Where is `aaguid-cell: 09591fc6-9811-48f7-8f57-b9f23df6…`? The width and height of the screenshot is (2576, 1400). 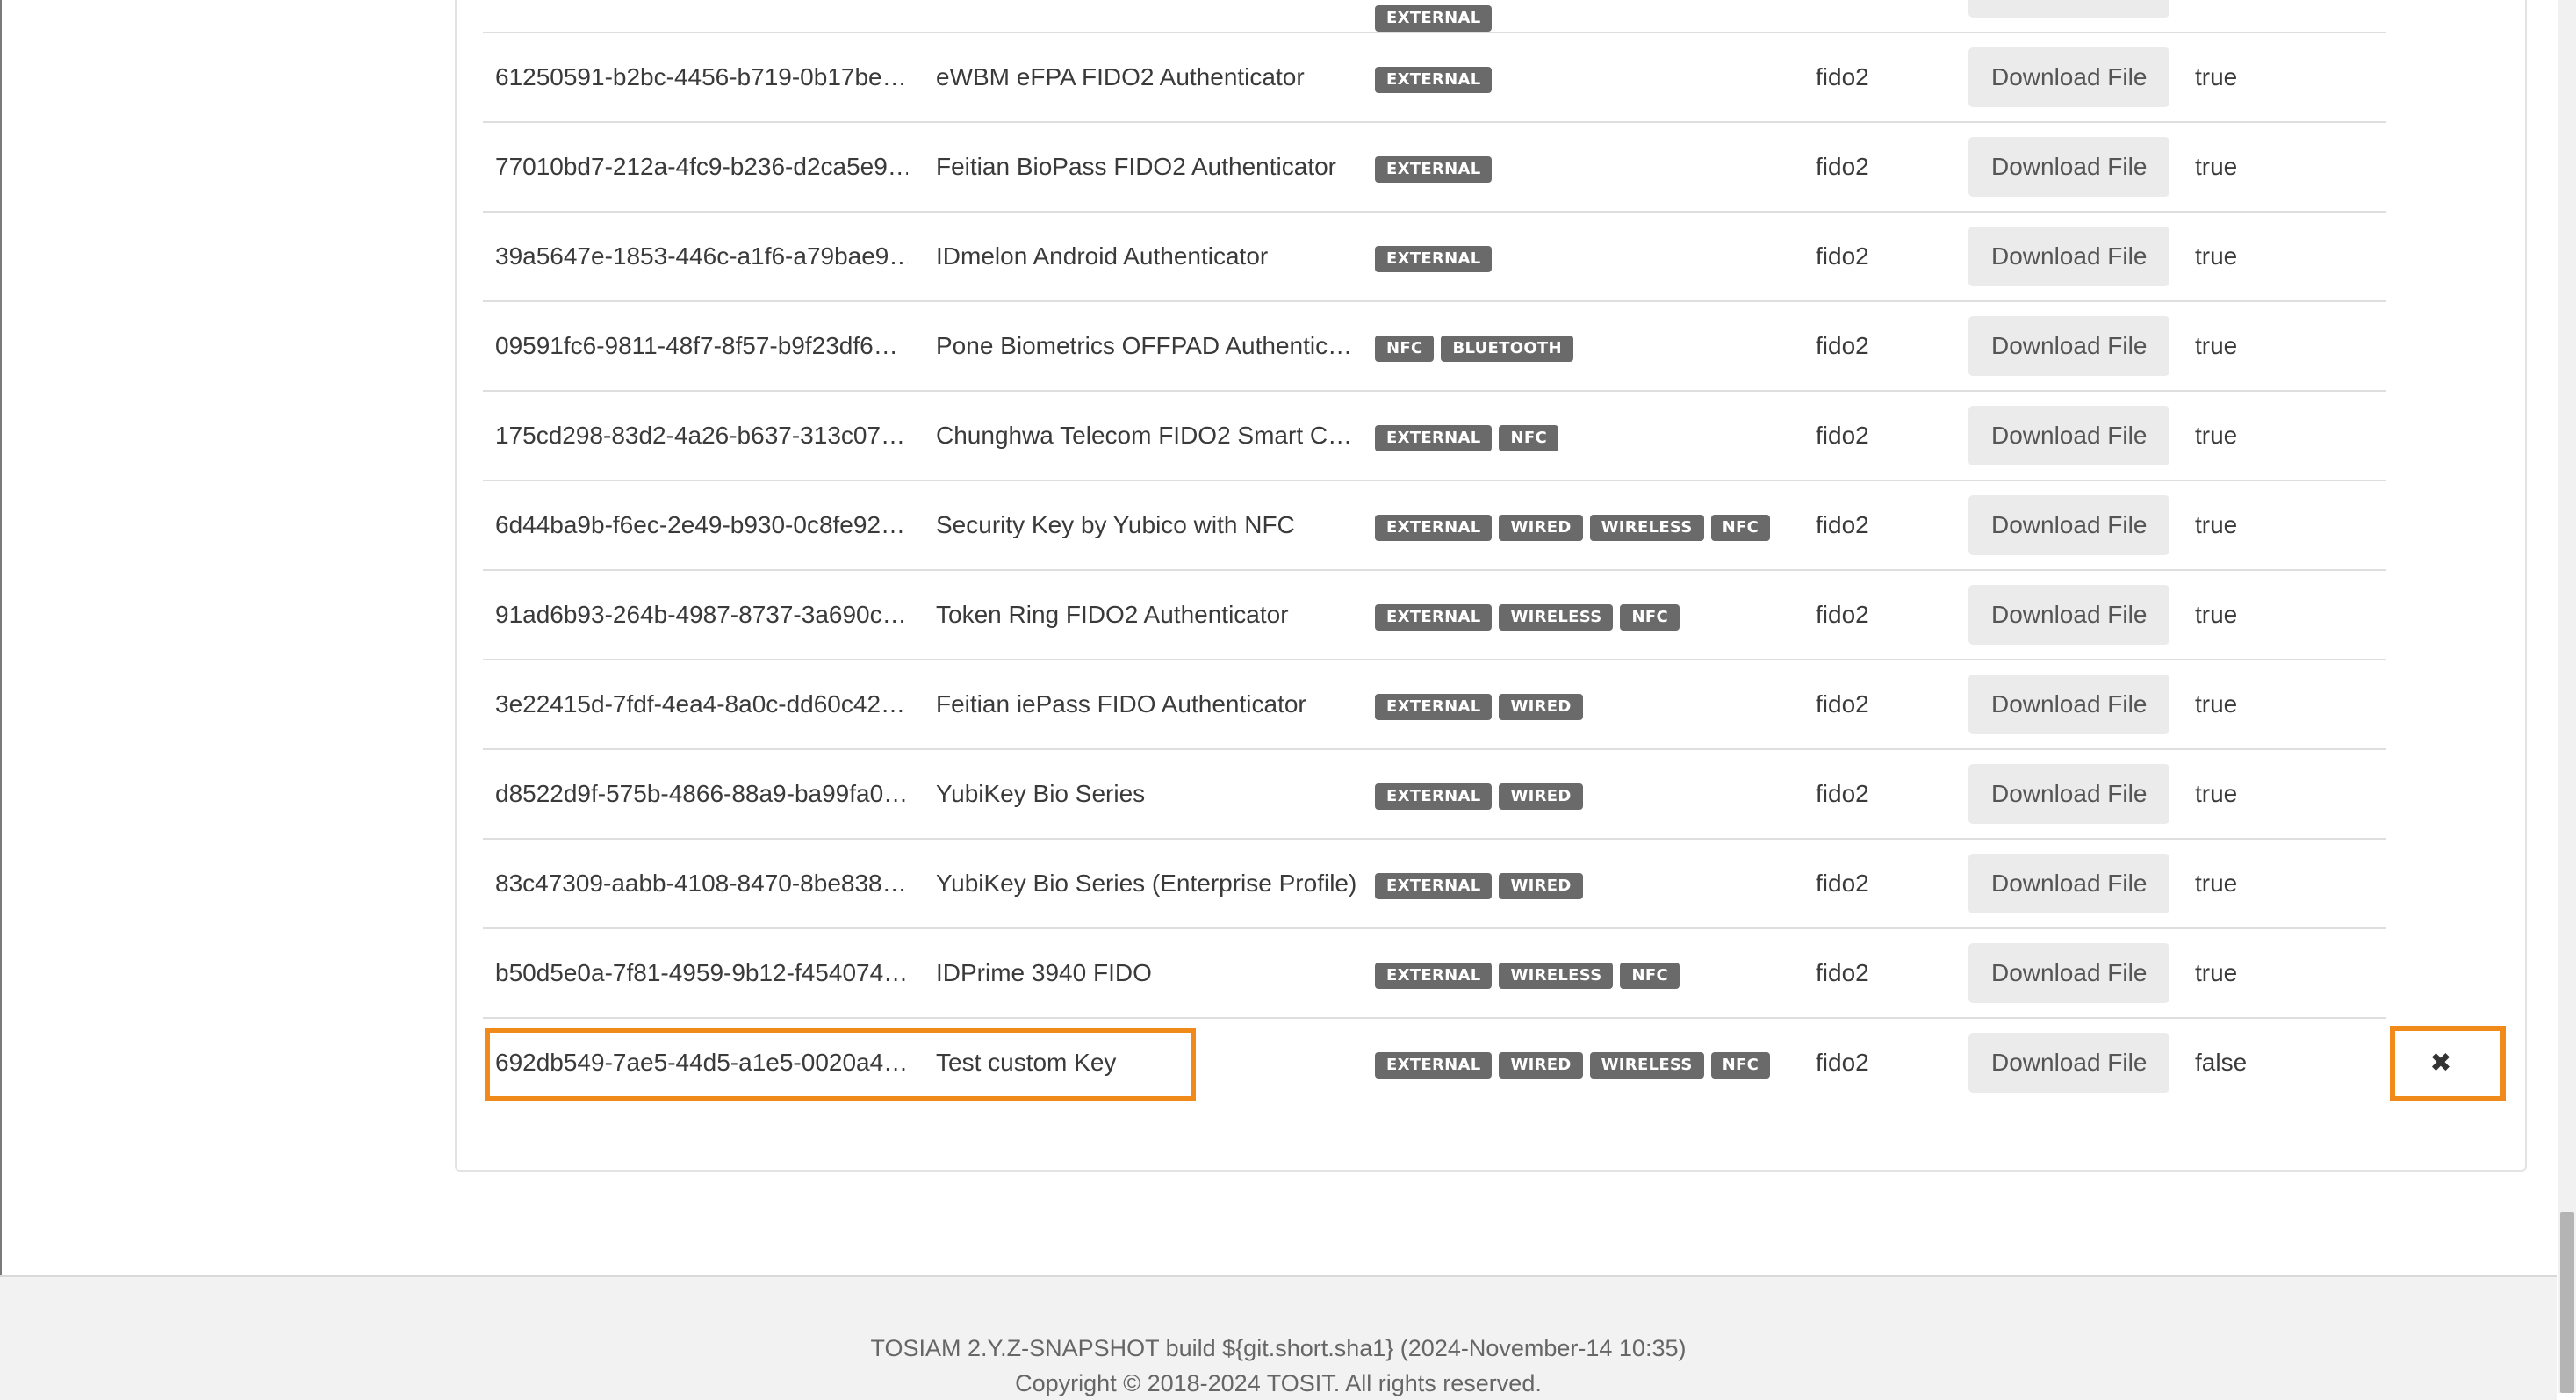 aaguid-cell: 09591fc6-9811-48f7-8f57-b9f23df6… is located at coordinates (696, 345).